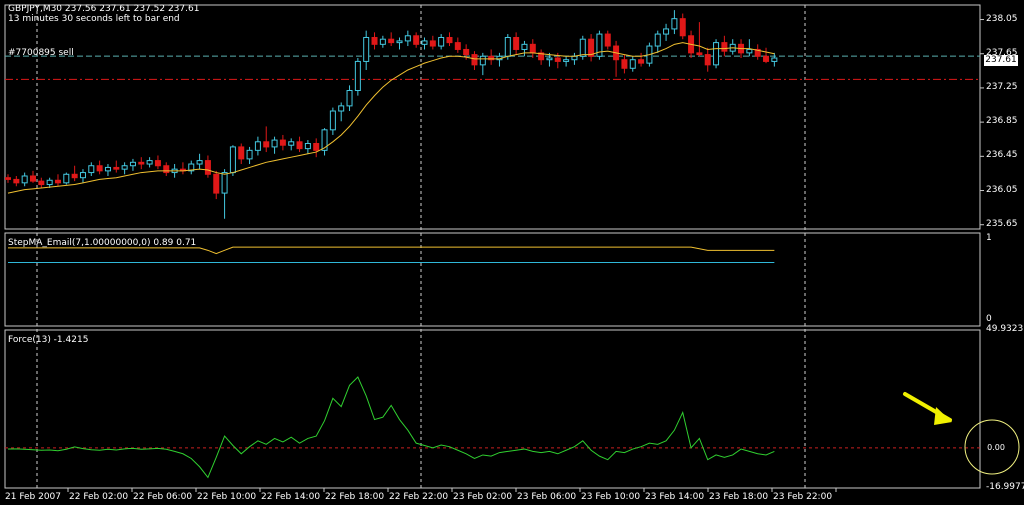 Image resolution: width=1024 pixels, height=505 pixels. What do you see at coordinates (996, 448) in the screenshot?
I see `force-zero-badge: 0.00` at bounding box center [996, 448].